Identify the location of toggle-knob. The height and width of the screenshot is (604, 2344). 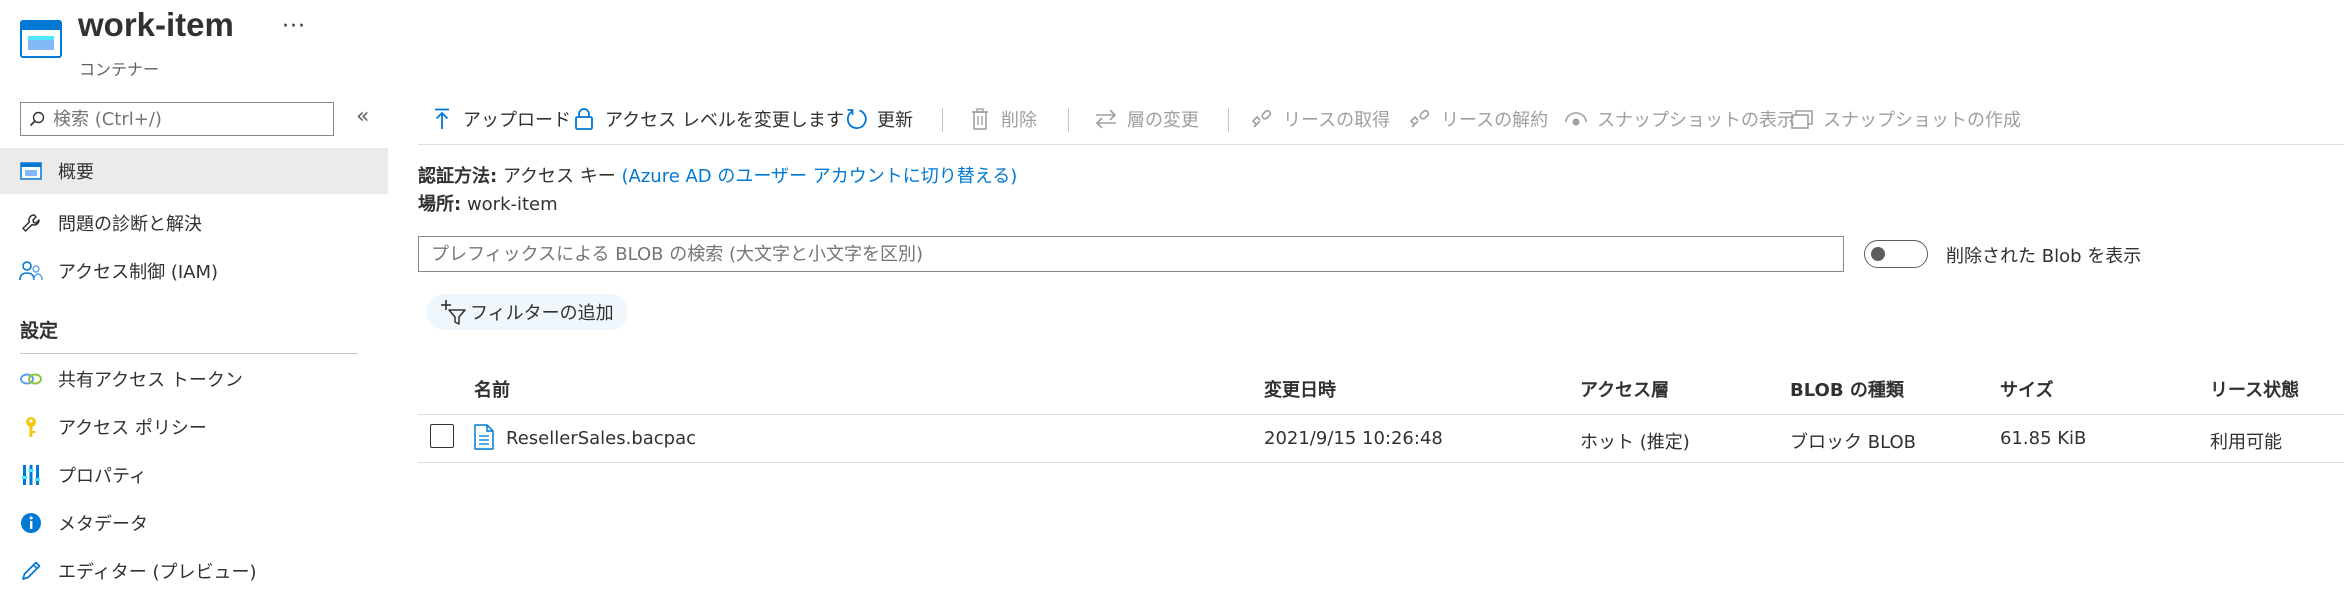
(1878, 254).